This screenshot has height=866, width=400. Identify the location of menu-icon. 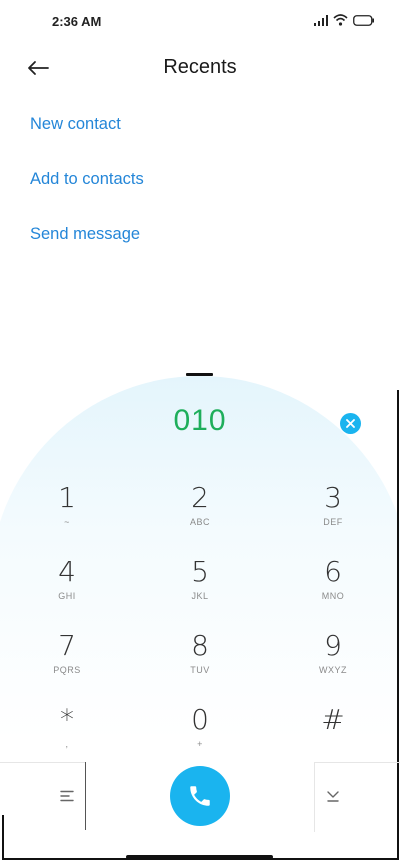
(67, 796).